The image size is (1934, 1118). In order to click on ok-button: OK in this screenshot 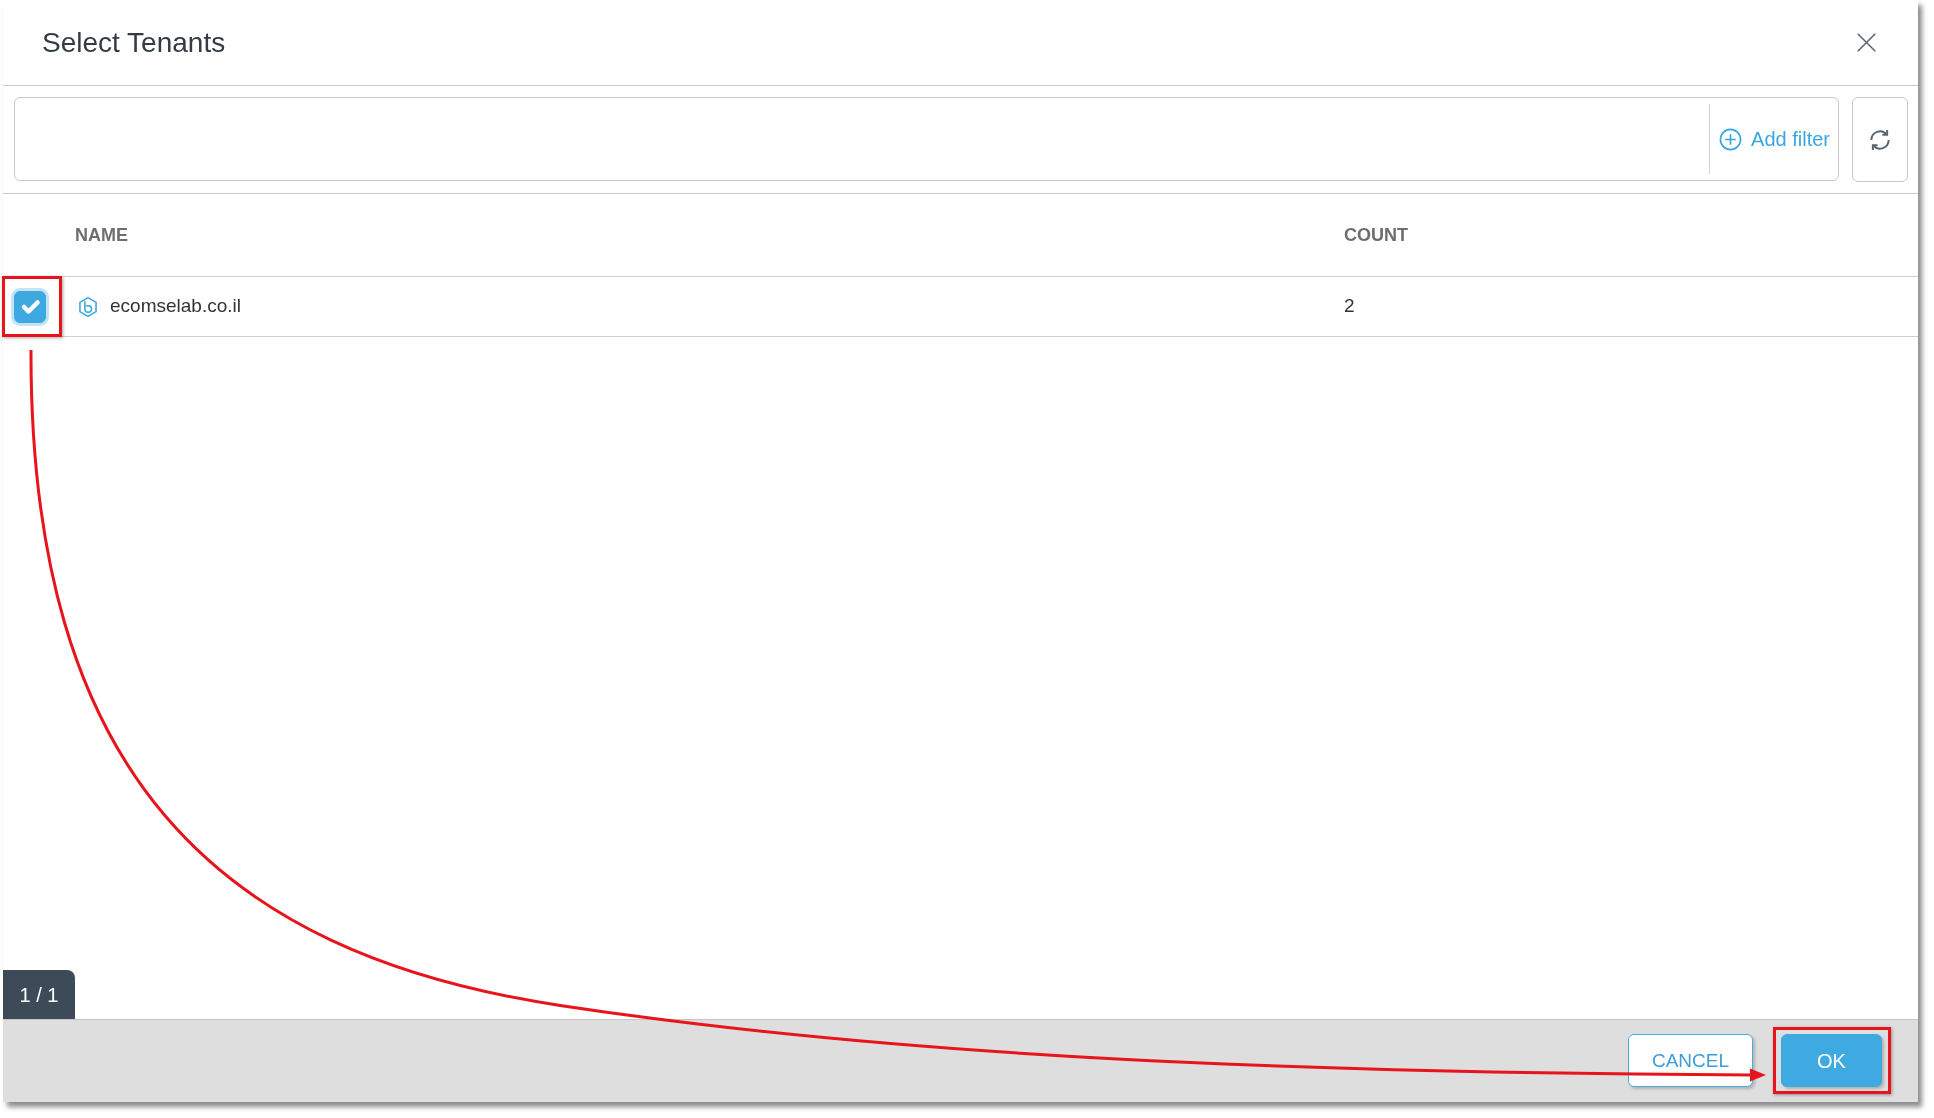, I will do `click(1831, 1060)`.